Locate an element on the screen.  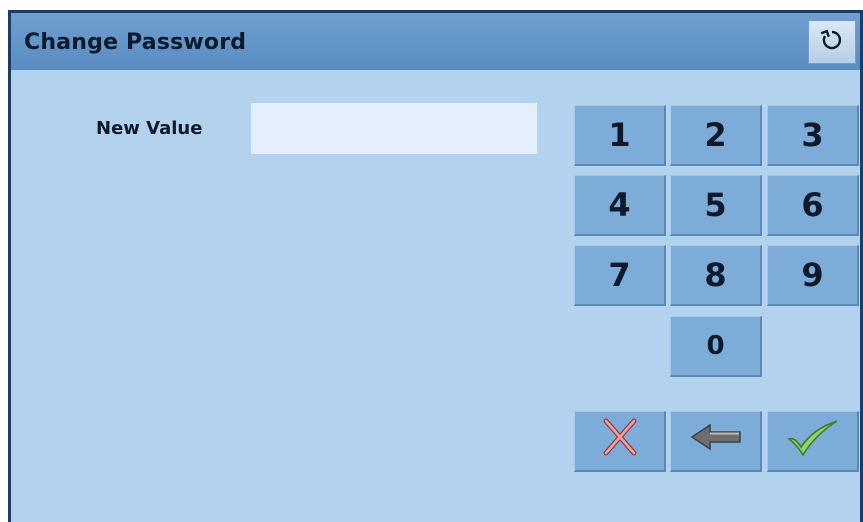
key-4: 4 is located at coordinates (620, 205).